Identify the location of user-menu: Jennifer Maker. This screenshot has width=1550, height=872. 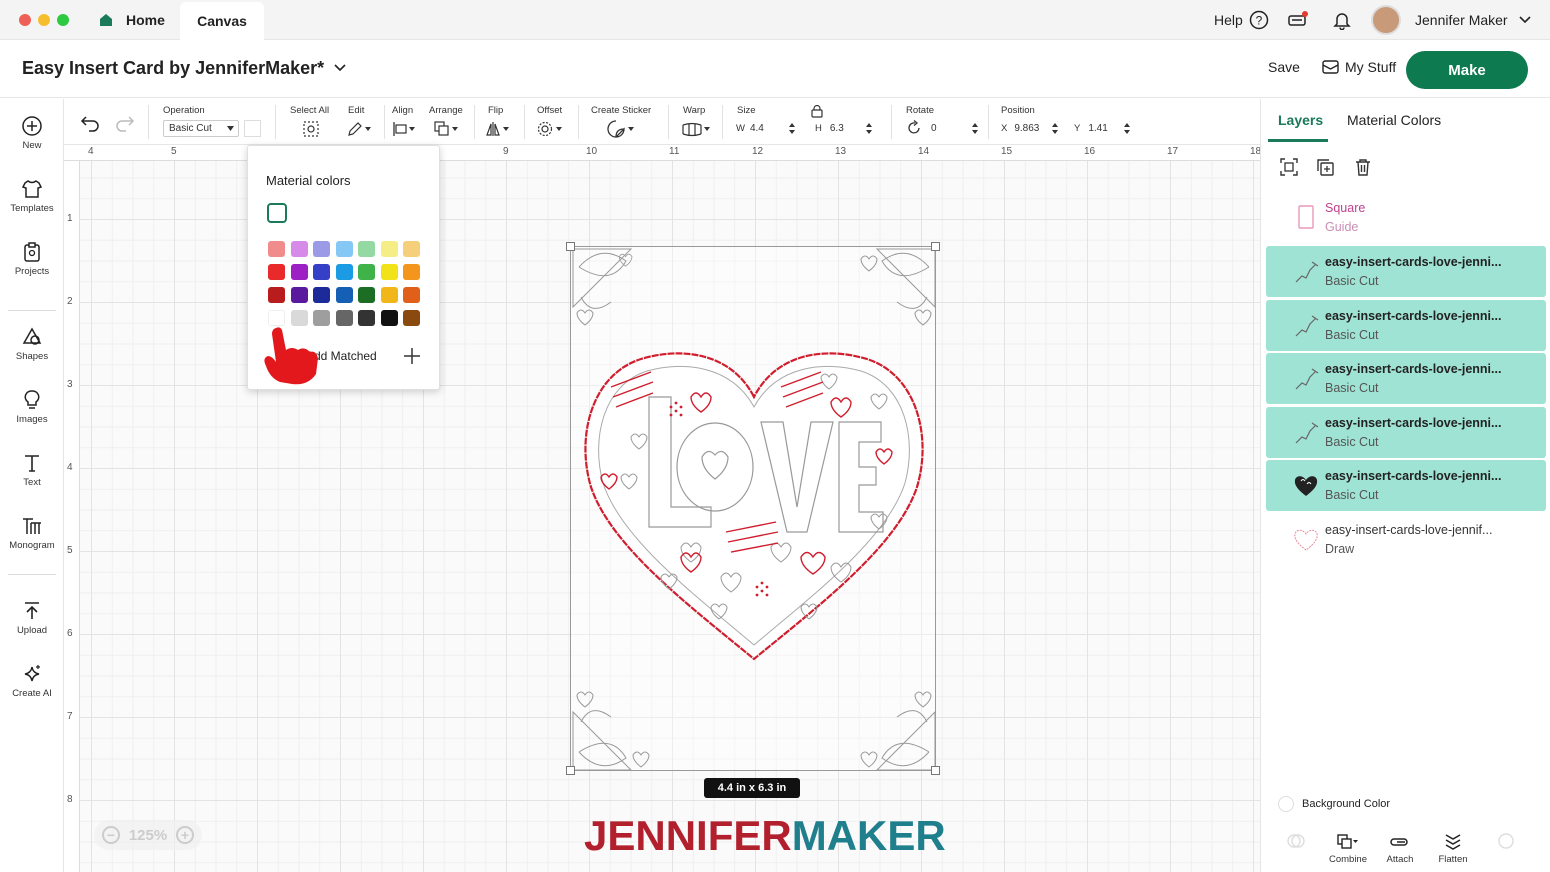
(1451, 20).